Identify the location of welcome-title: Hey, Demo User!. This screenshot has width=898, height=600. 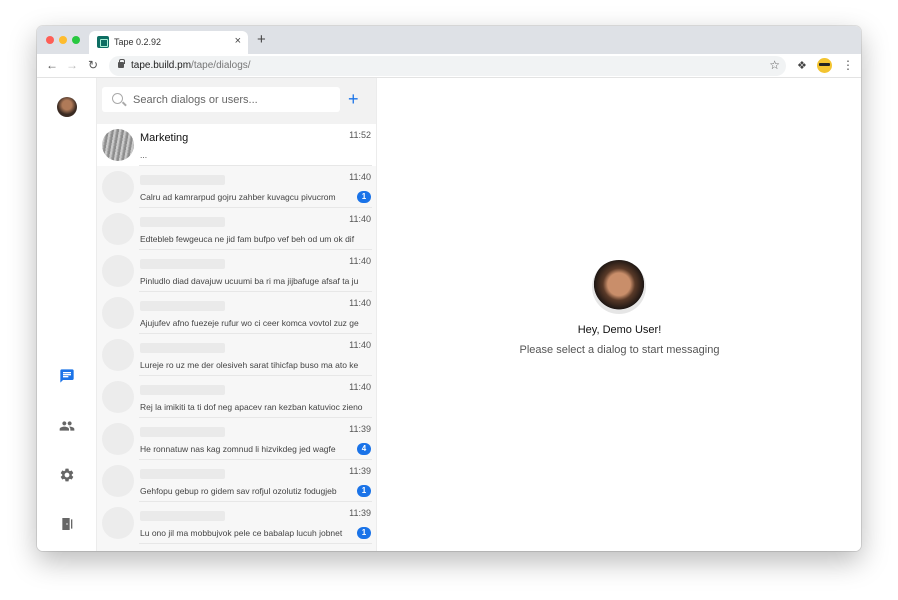
(619, 330).